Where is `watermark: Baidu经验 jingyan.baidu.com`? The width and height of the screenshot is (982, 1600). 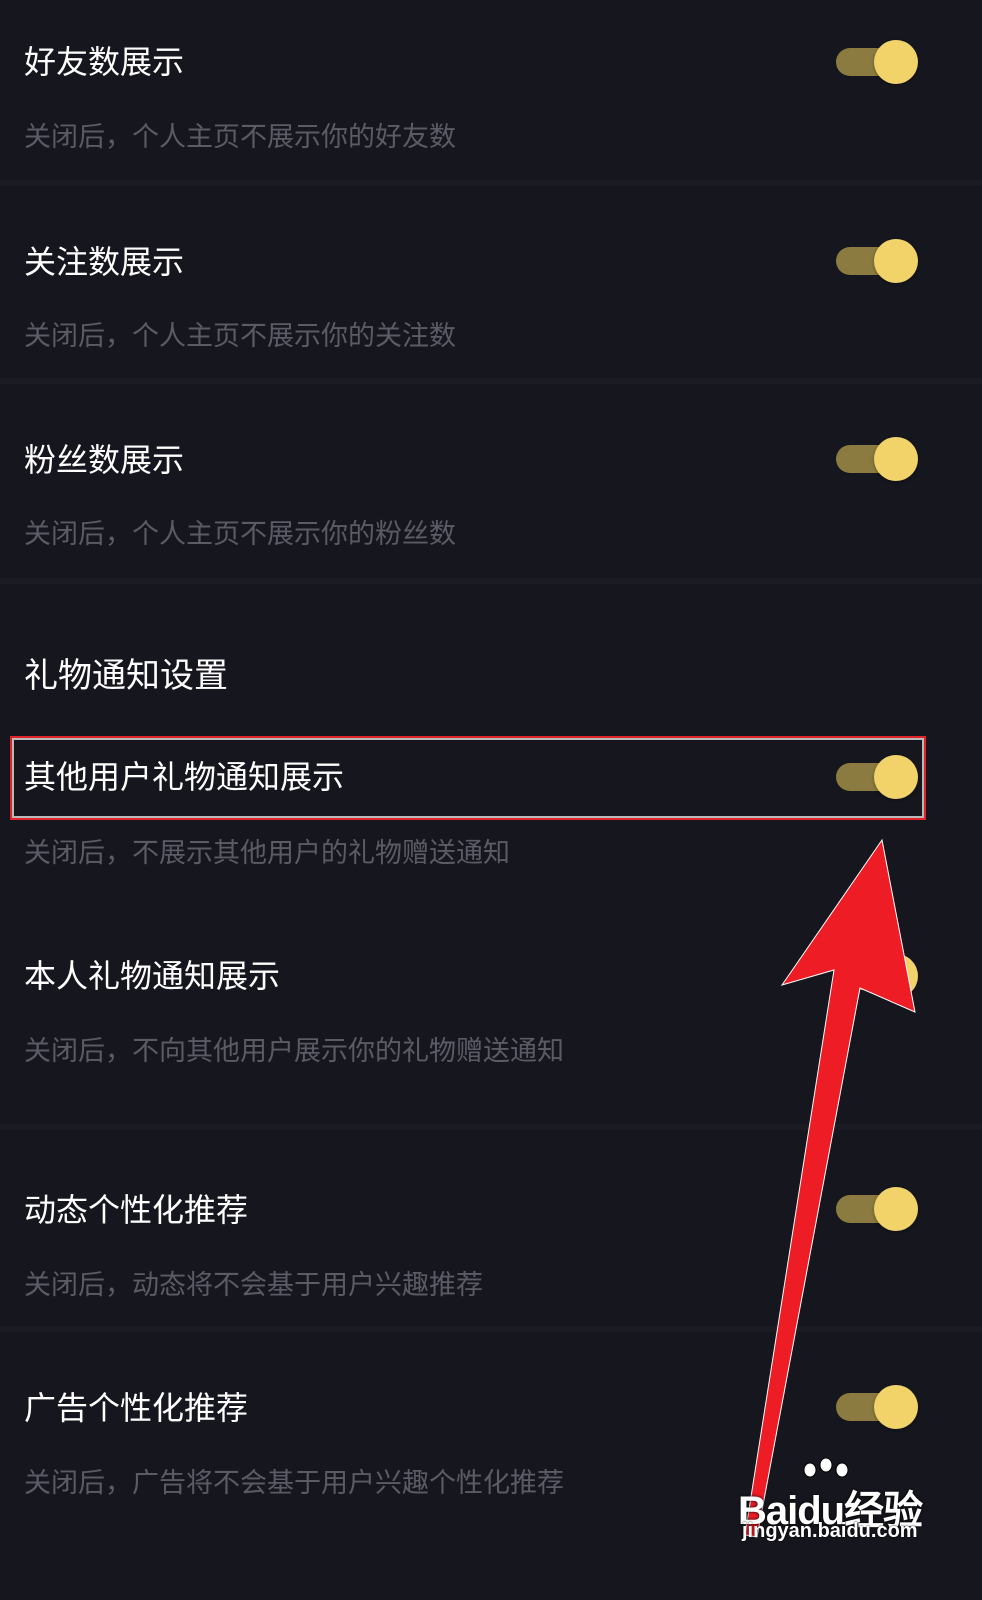 watermark: Baidu经验 jingyan.baidu.com is located at coordinates (838, 1505).